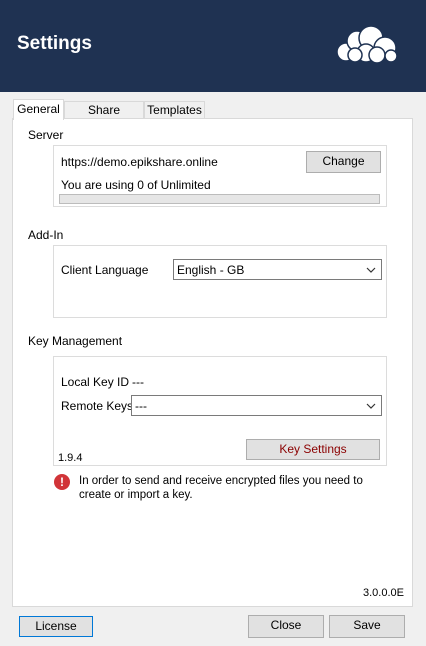 The image size is (426, 646). I want to click on tab-templates: Templates, so click(174, 110).